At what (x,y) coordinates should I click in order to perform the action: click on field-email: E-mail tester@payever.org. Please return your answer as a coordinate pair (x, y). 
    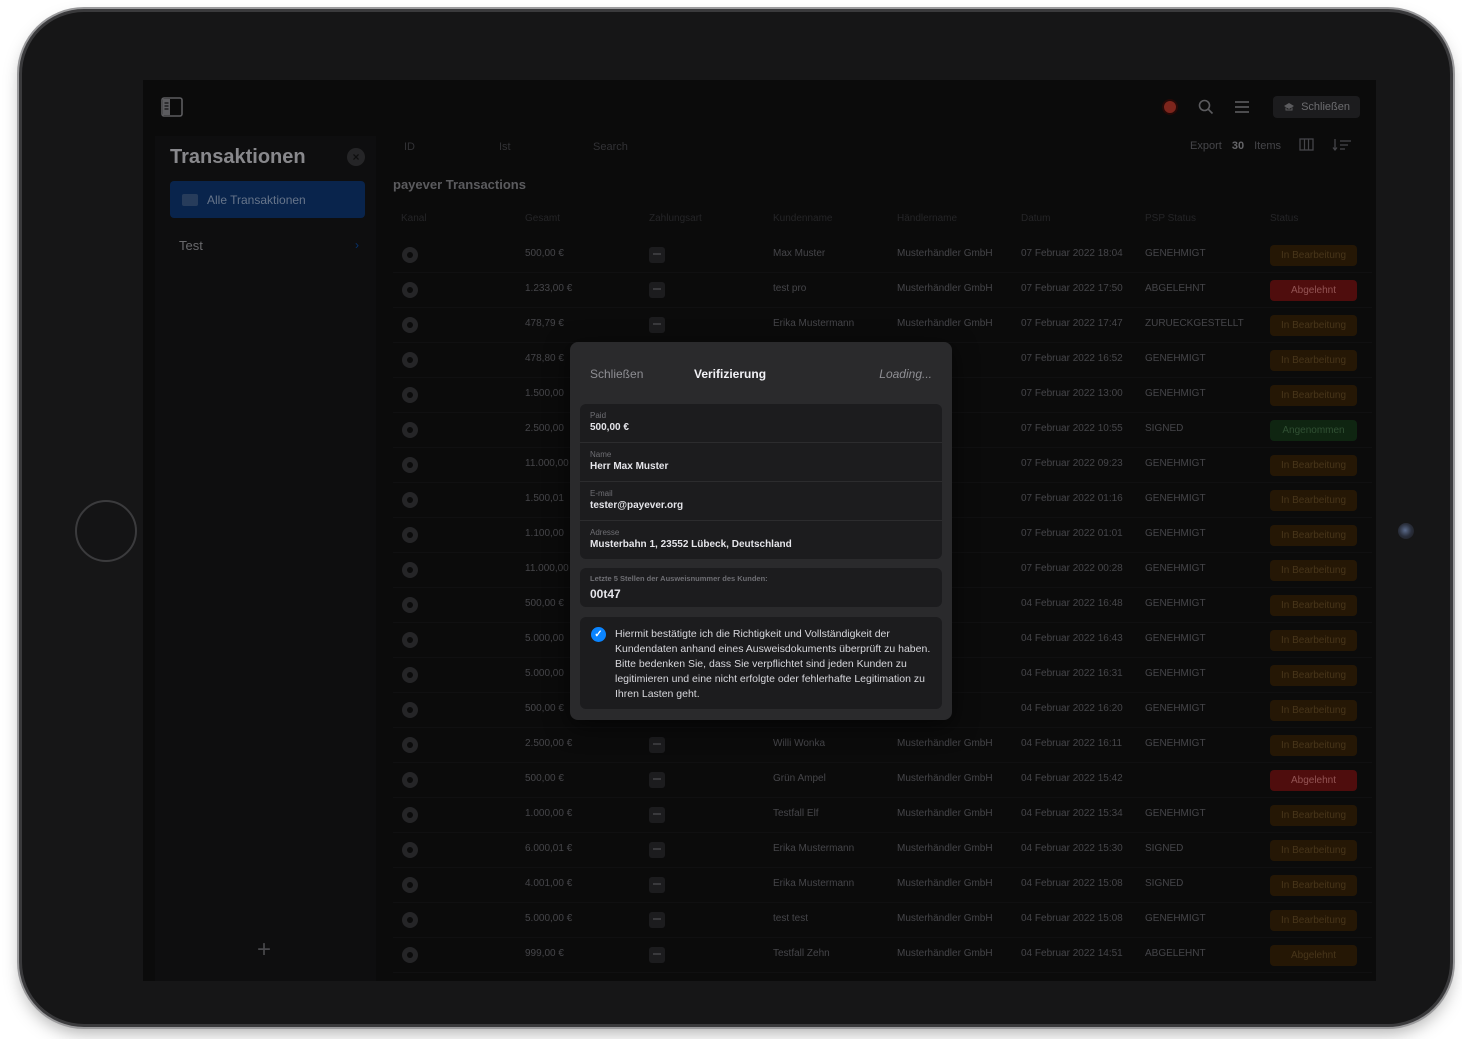
    Looking at the image, I should click on (761, 500).